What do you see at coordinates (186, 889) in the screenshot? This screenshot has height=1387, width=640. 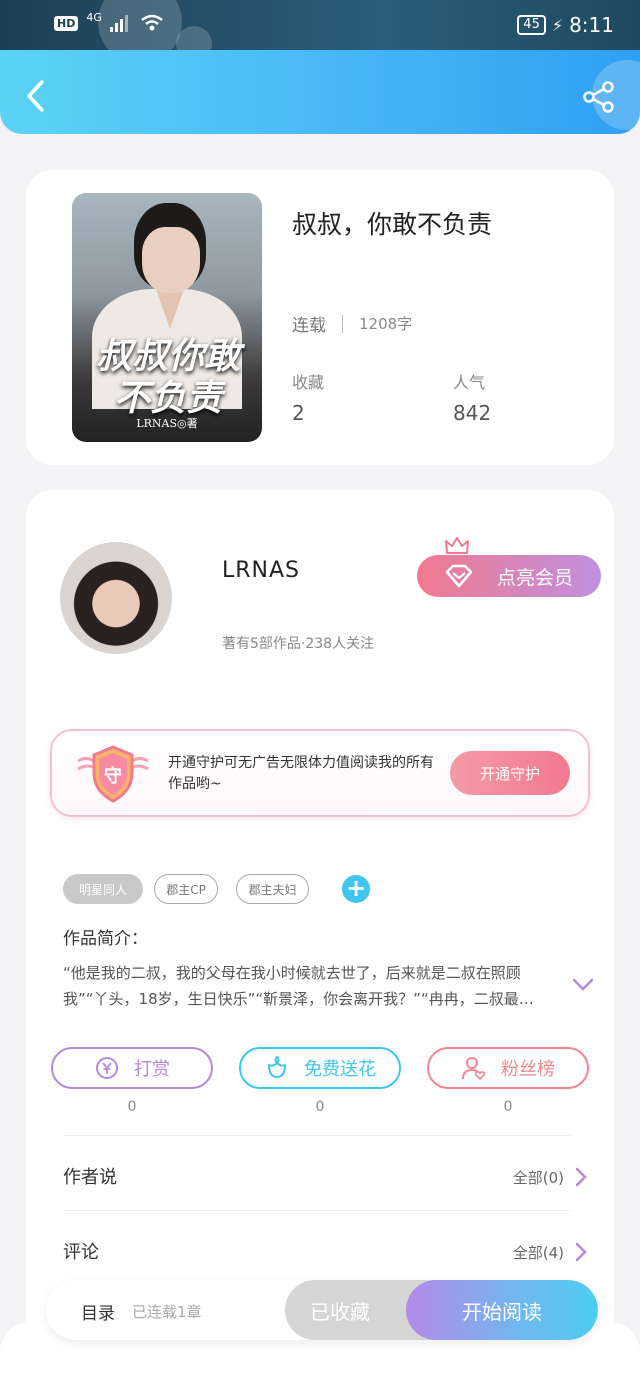 I see `tag-item: 郡主CP` at bounding box center [186, 889].